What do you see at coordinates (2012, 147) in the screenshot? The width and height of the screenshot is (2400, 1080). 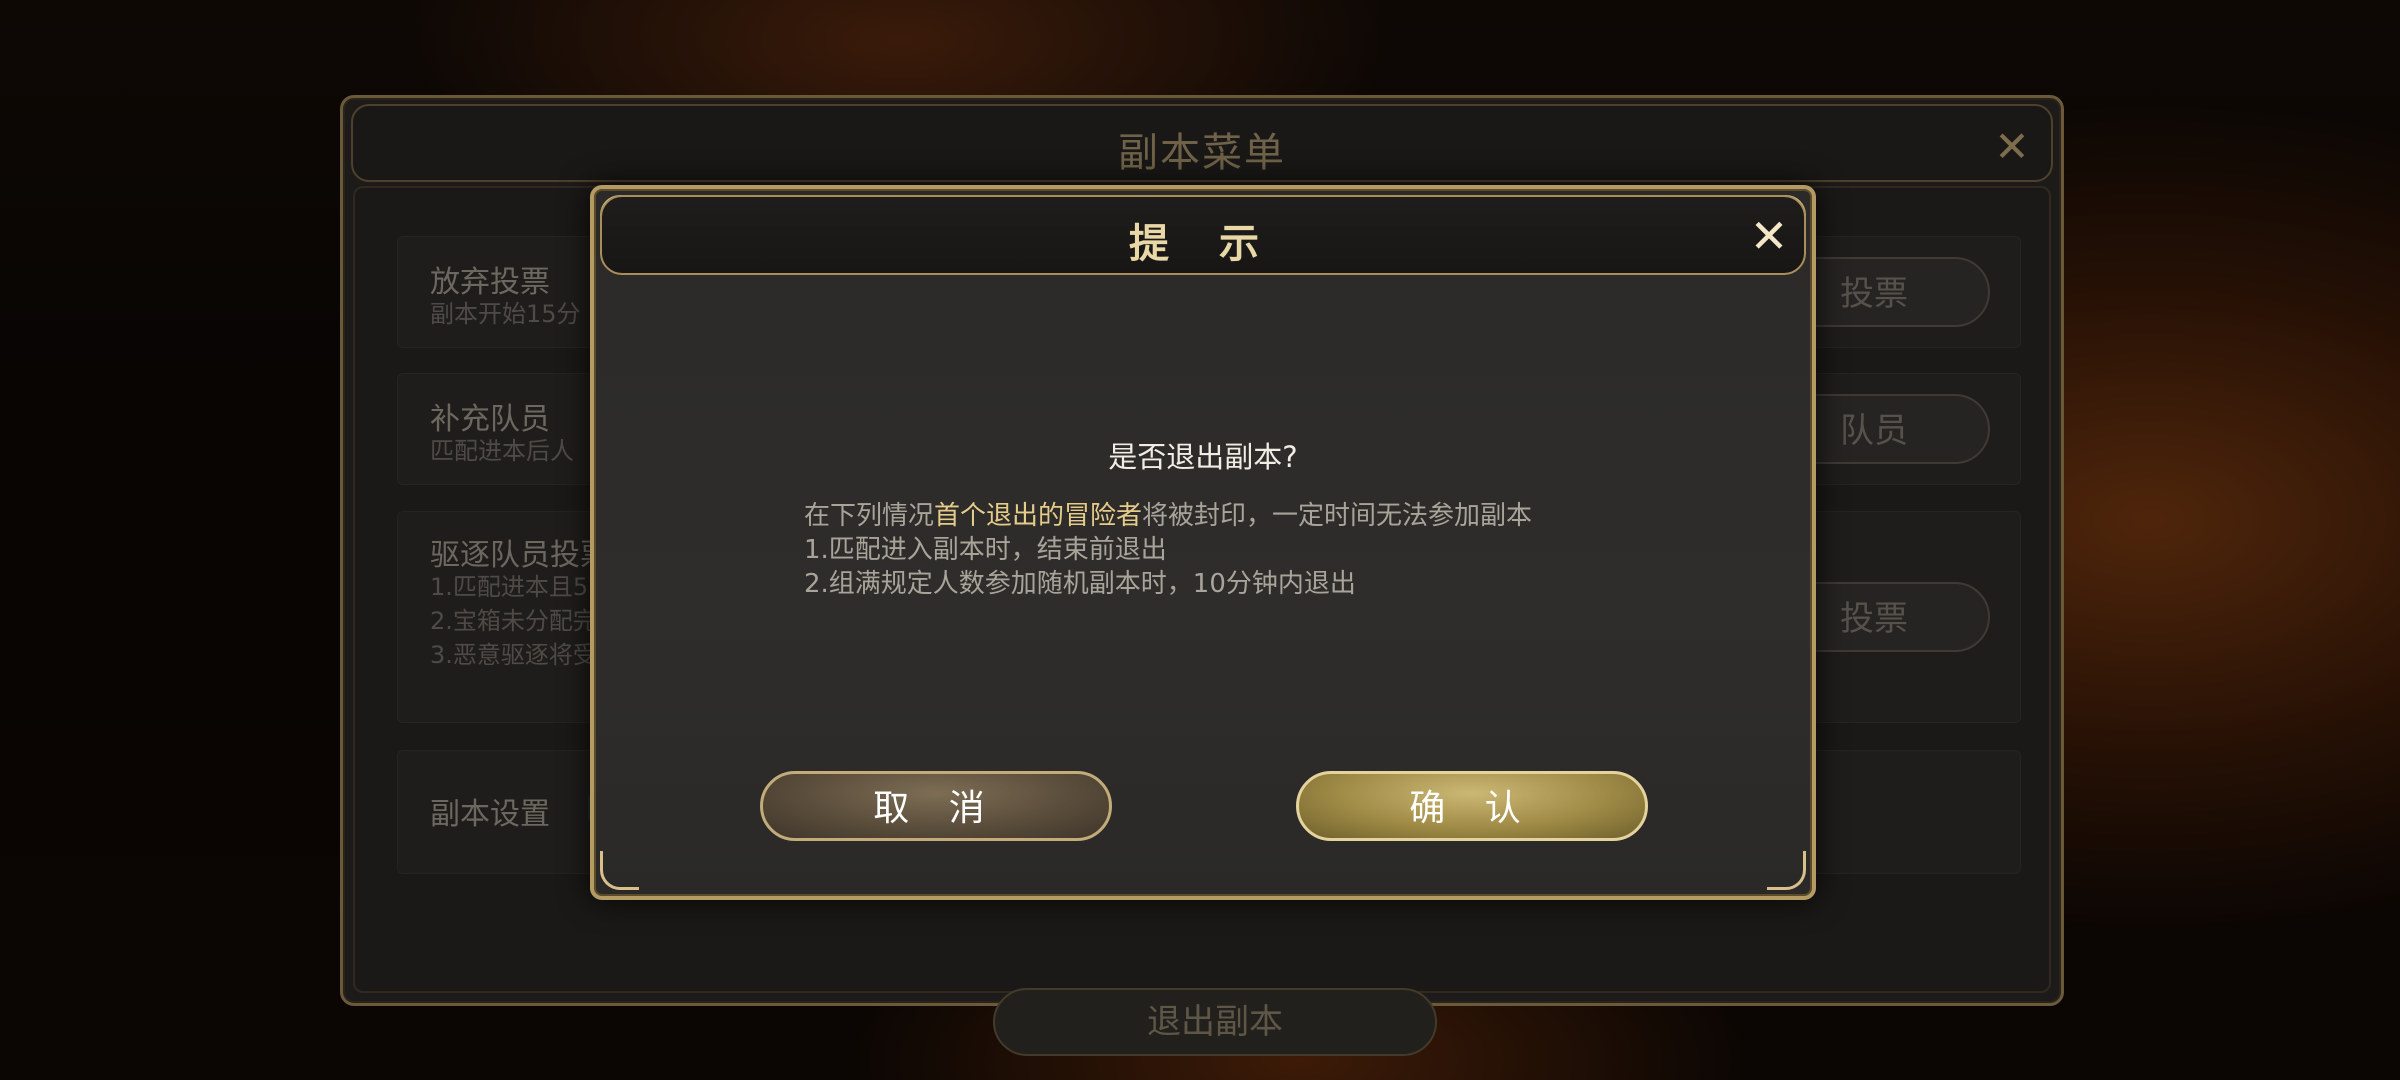 I see `menu-close-icon: ✕` at bounding box center [2012, 147].